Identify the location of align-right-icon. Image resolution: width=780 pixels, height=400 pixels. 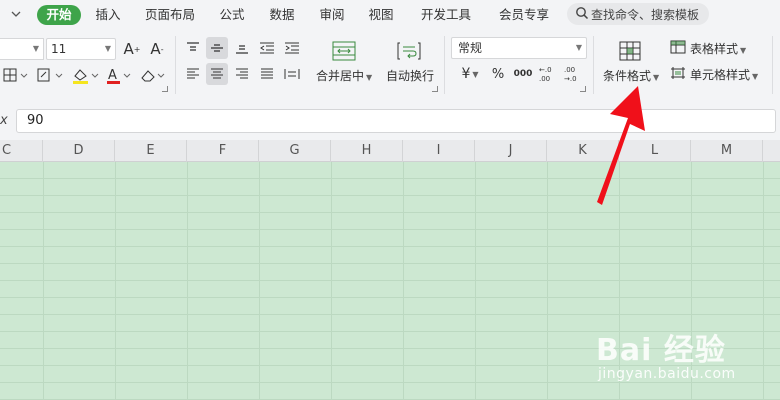
(242, 73).